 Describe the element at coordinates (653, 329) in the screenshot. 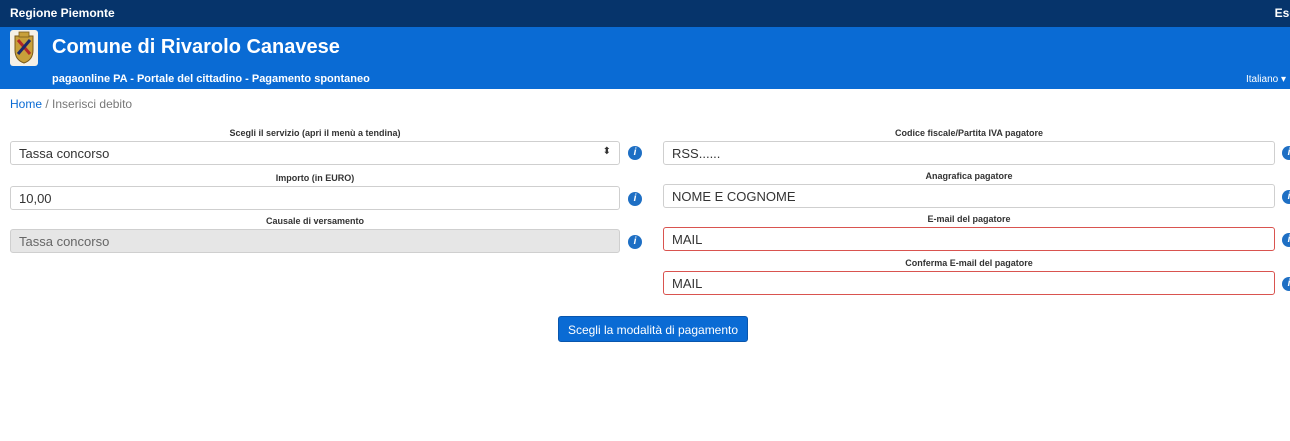

I see `choose-payment-method-button: Scegli la modalità di pagamento` at that location.